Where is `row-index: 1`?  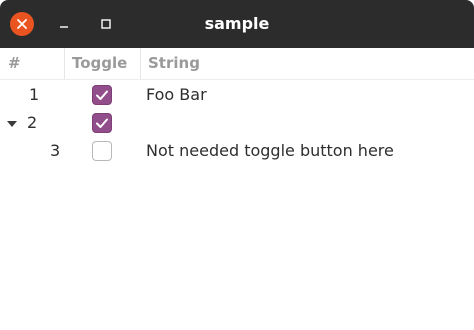
row-index: 1 is located at coordinates (34, 94).